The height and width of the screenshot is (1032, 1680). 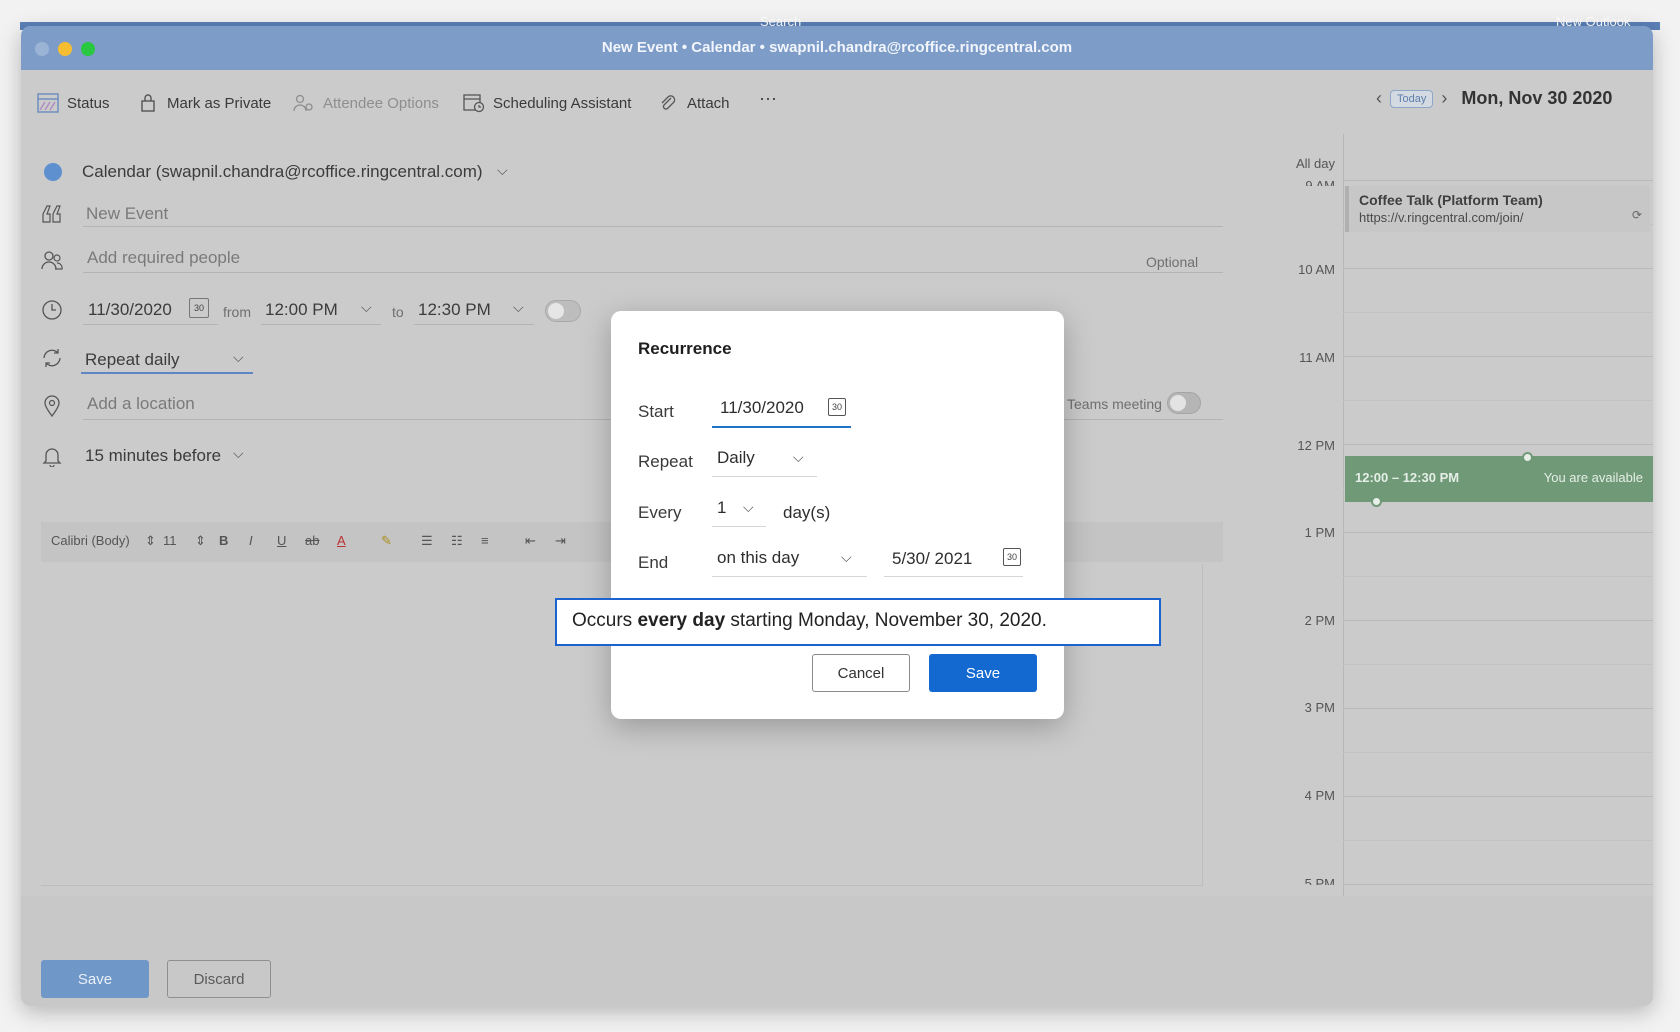 What do you see at coordinates (518, 307) in the screenshot?
I see `end-time-chevron-down-icon: ⌵` at bounding box center [518, 307].